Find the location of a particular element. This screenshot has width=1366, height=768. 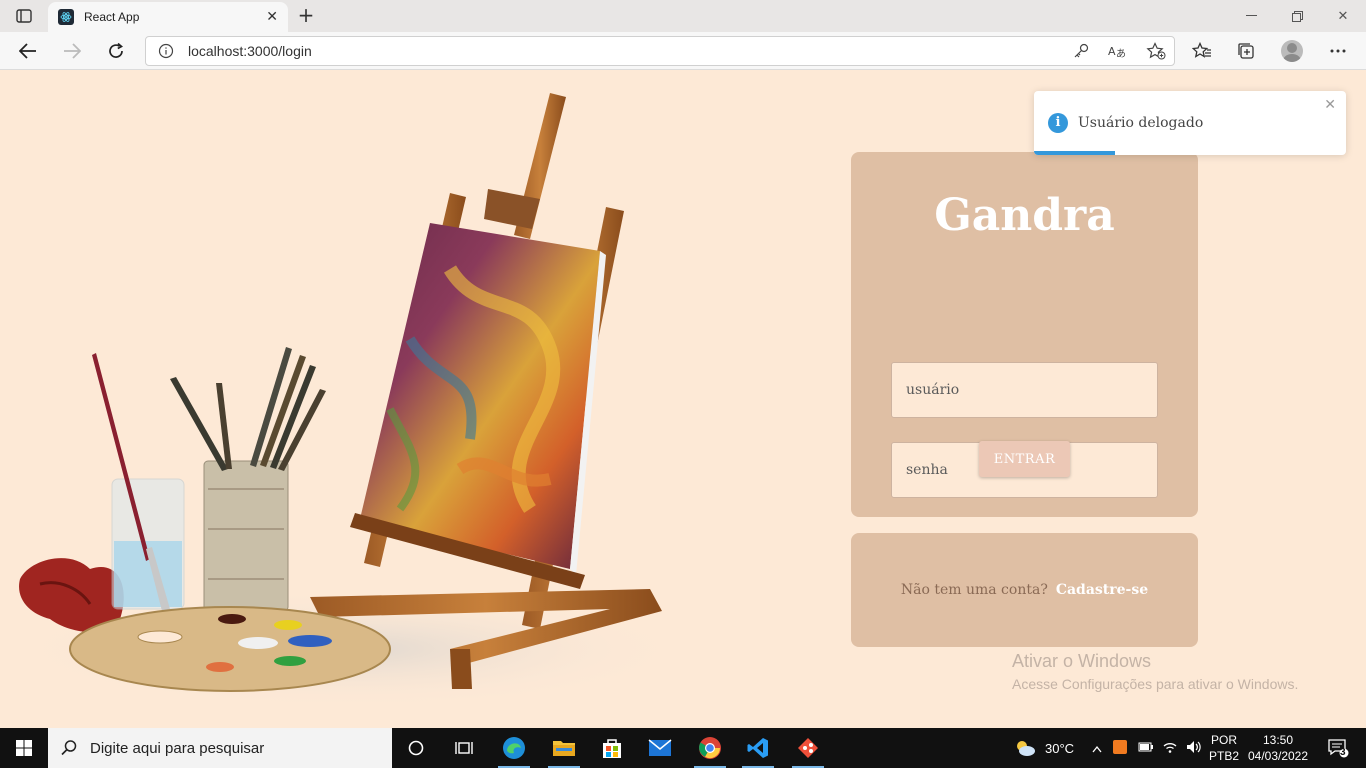

refresh-icon is located at coordinates (116, 51).